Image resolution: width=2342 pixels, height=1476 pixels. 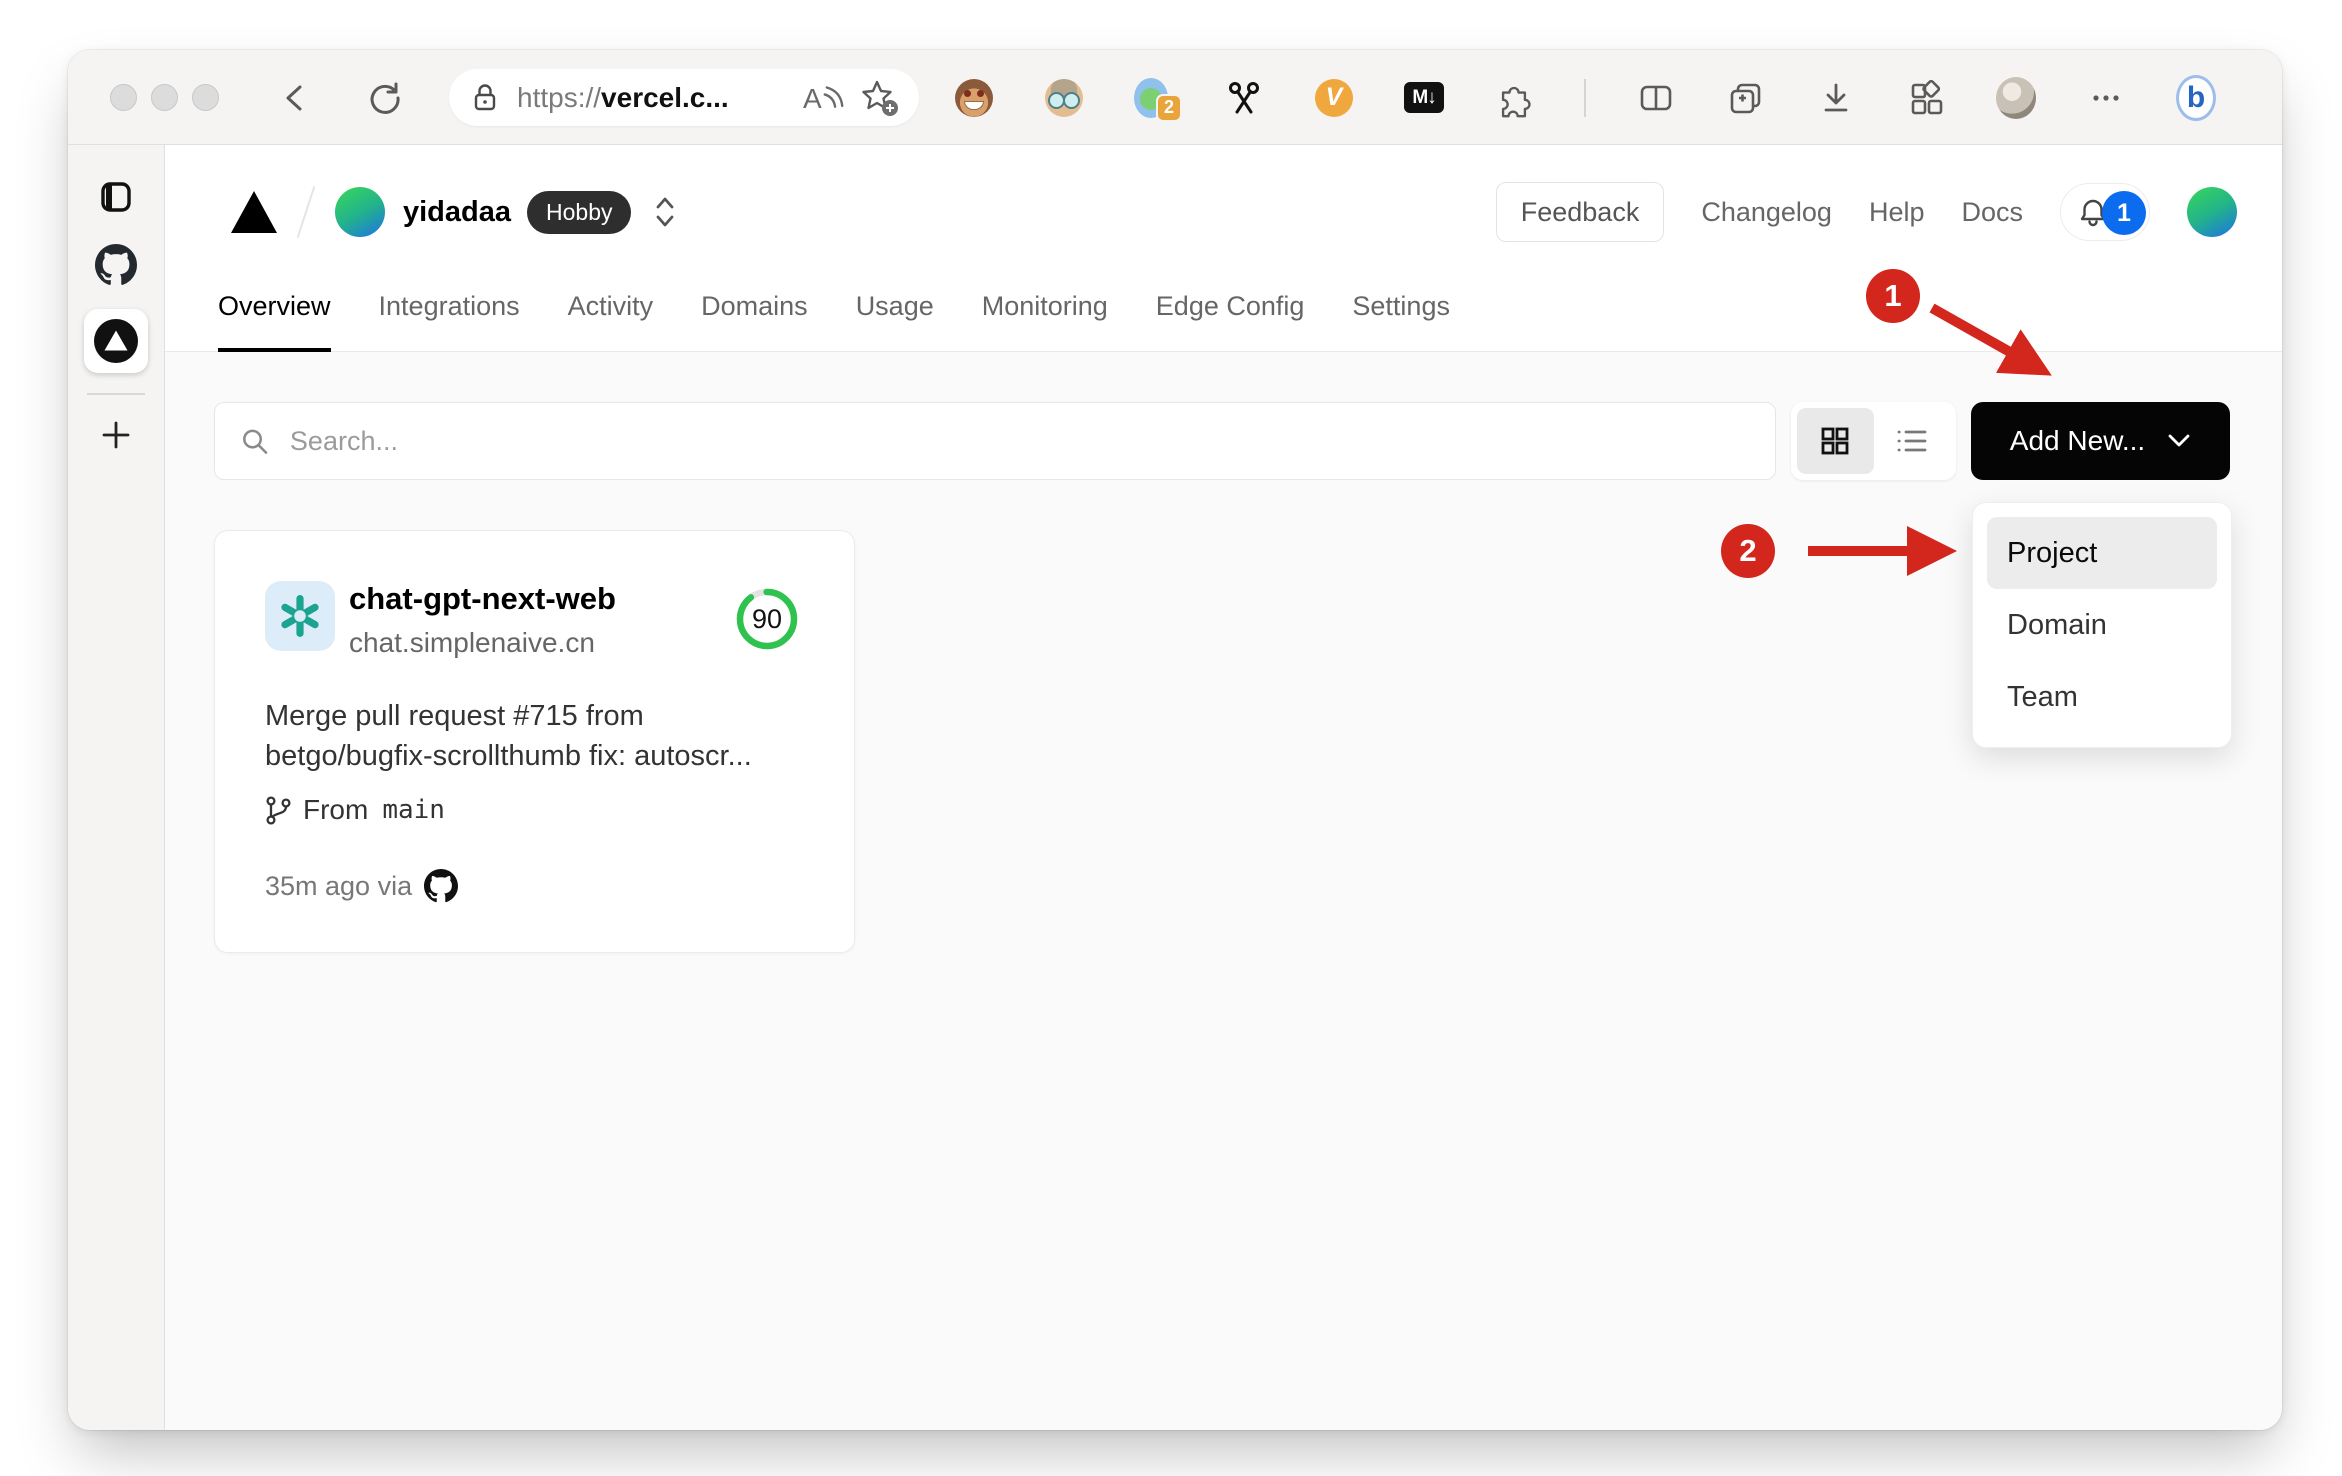 I want to click on tab-github, so click(x=116, y=265).